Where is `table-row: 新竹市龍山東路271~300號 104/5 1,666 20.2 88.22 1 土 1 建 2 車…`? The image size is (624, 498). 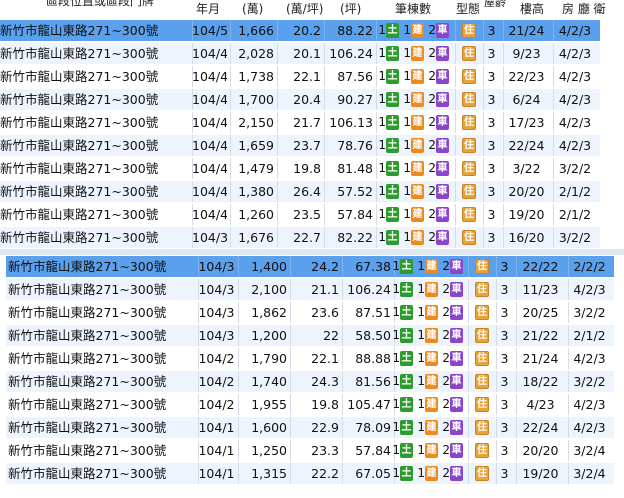 table-row: 新竹市龍山東路271~300號 104/5 1,666 20.2 88.22 1 土 1 建 2 車… is located at coordinates (300, 30).